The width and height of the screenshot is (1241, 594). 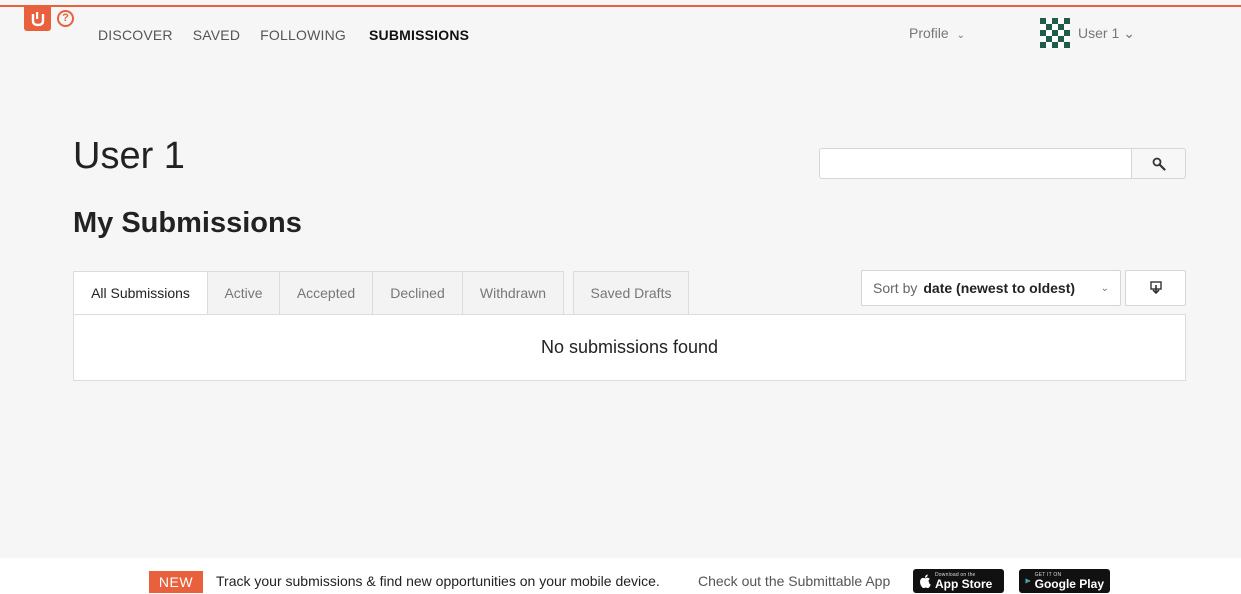 What do you see at coordinates (1055, 33) in the screenshot?
I see `avatar` at bounding box center [1055, 33].